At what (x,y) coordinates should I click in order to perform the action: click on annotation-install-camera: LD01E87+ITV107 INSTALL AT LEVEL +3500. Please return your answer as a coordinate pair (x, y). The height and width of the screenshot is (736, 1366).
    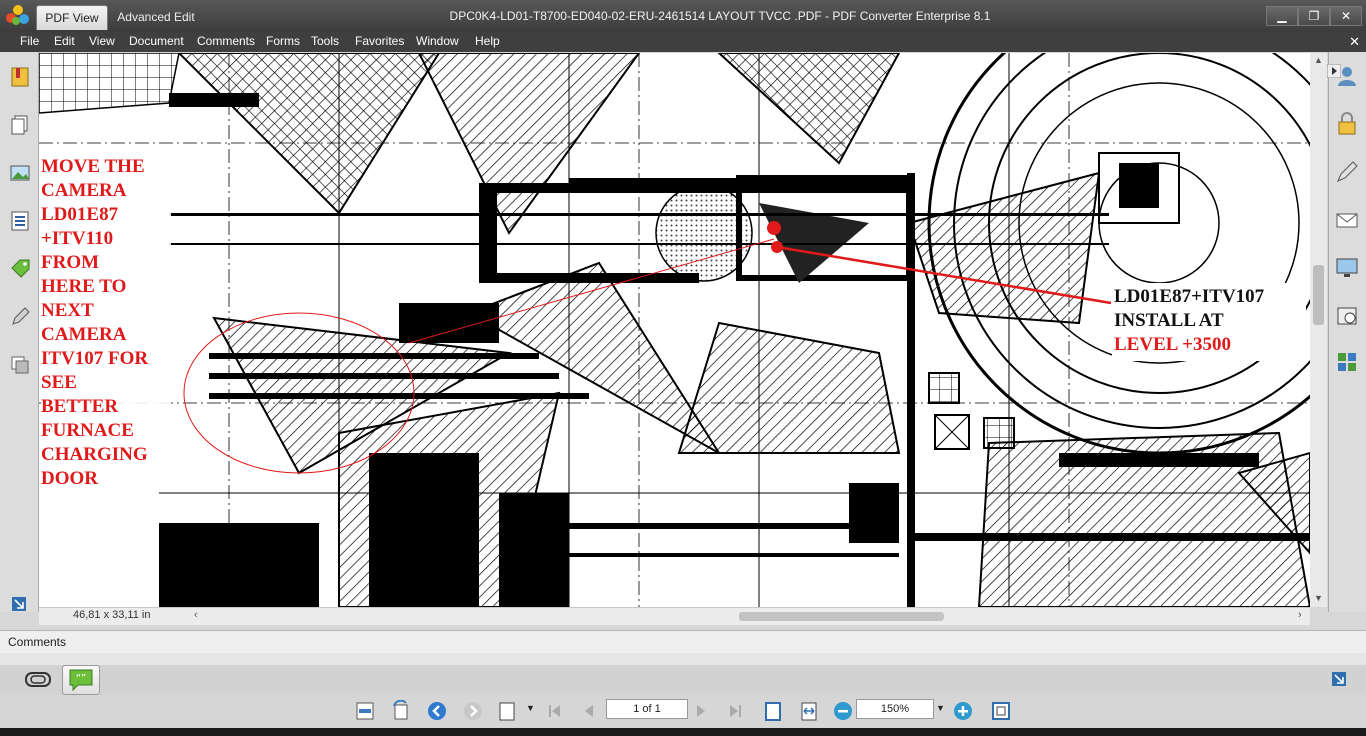
    Looking at the image, I should click on (1209, 322).